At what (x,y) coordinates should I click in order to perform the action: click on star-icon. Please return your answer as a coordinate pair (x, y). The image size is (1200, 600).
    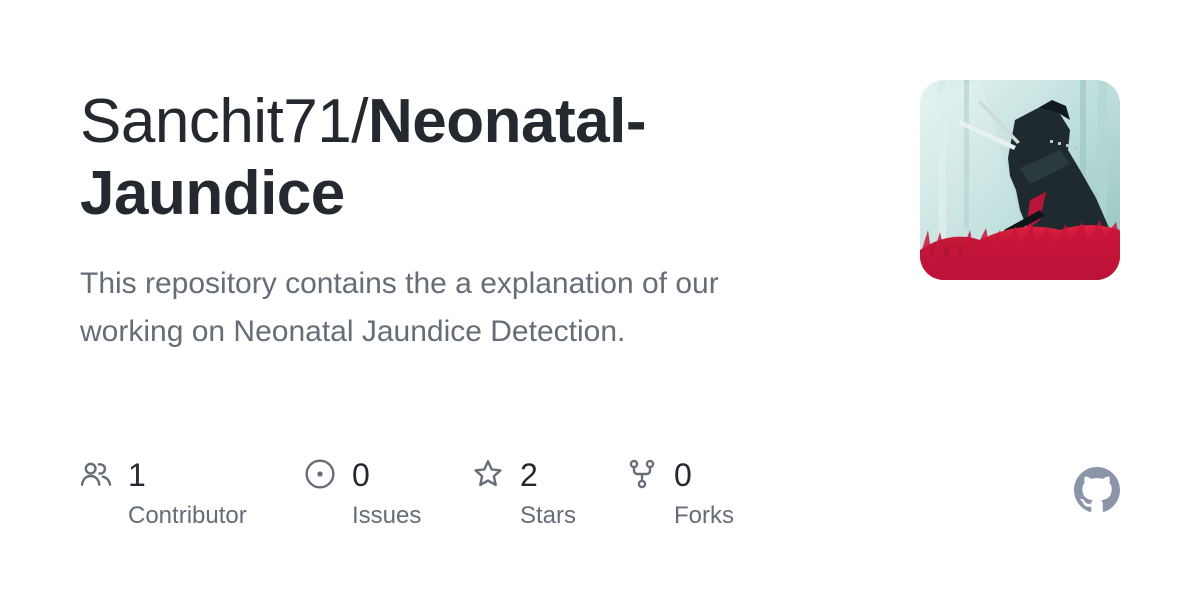
    Looking at the image, I should click on (488, 473).